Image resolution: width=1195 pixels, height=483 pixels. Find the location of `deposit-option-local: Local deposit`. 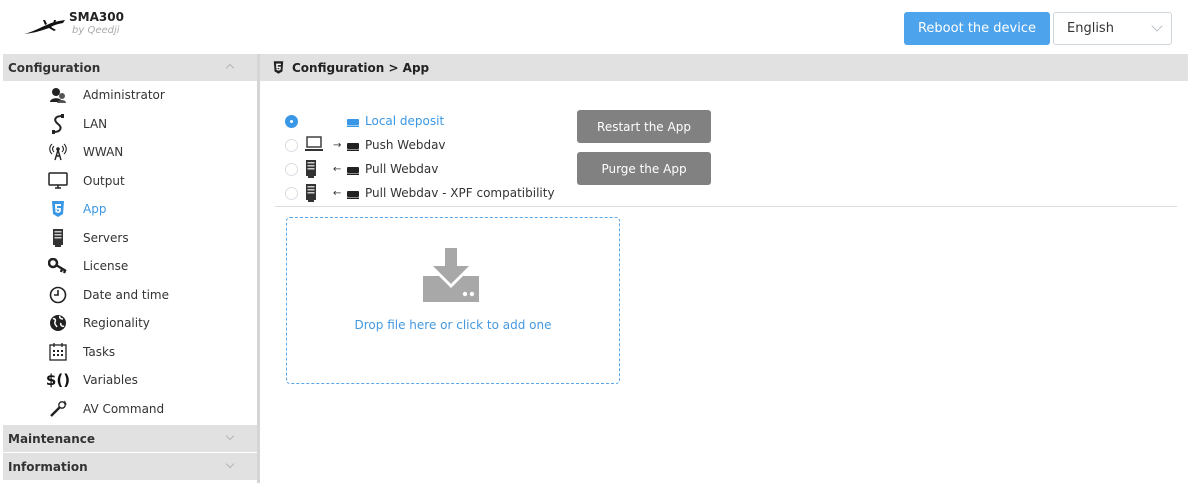

deposit-option-local: Local deposit is located at coordinates (435, 121).